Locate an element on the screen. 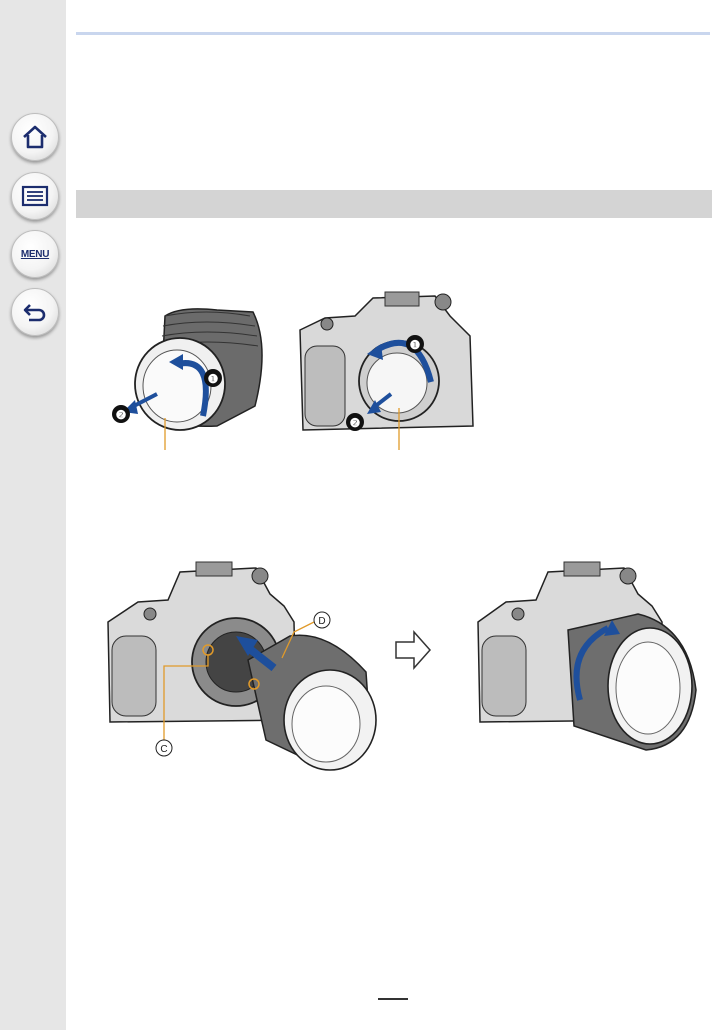 The width and height of the screenshot is (712, 1030). menu-label: MENU is located at coordinates (35, 254).